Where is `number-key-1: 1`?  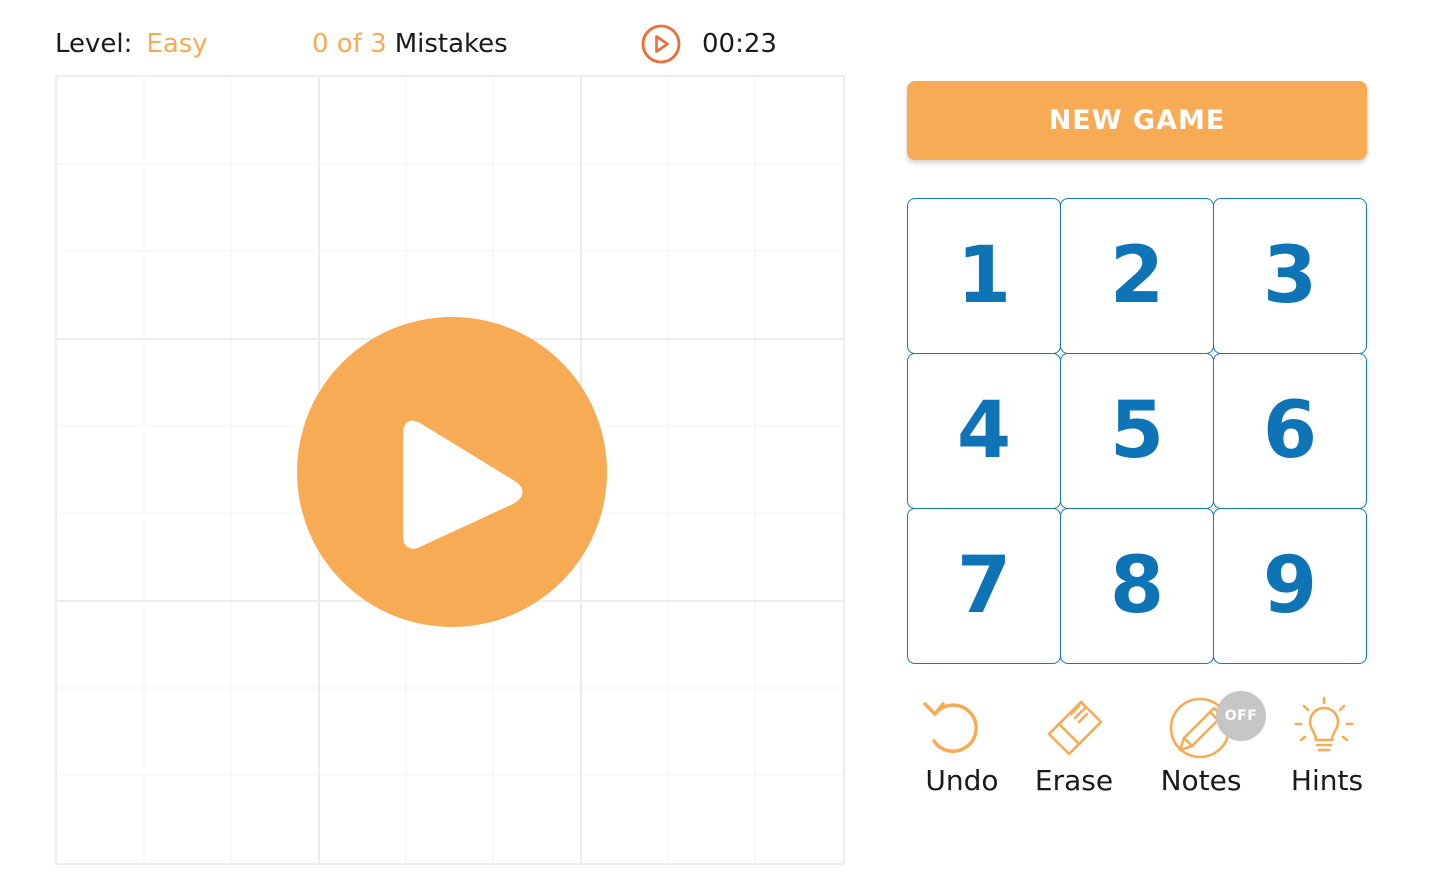 number-key-1: 1 is located at coordinates (984, 276).